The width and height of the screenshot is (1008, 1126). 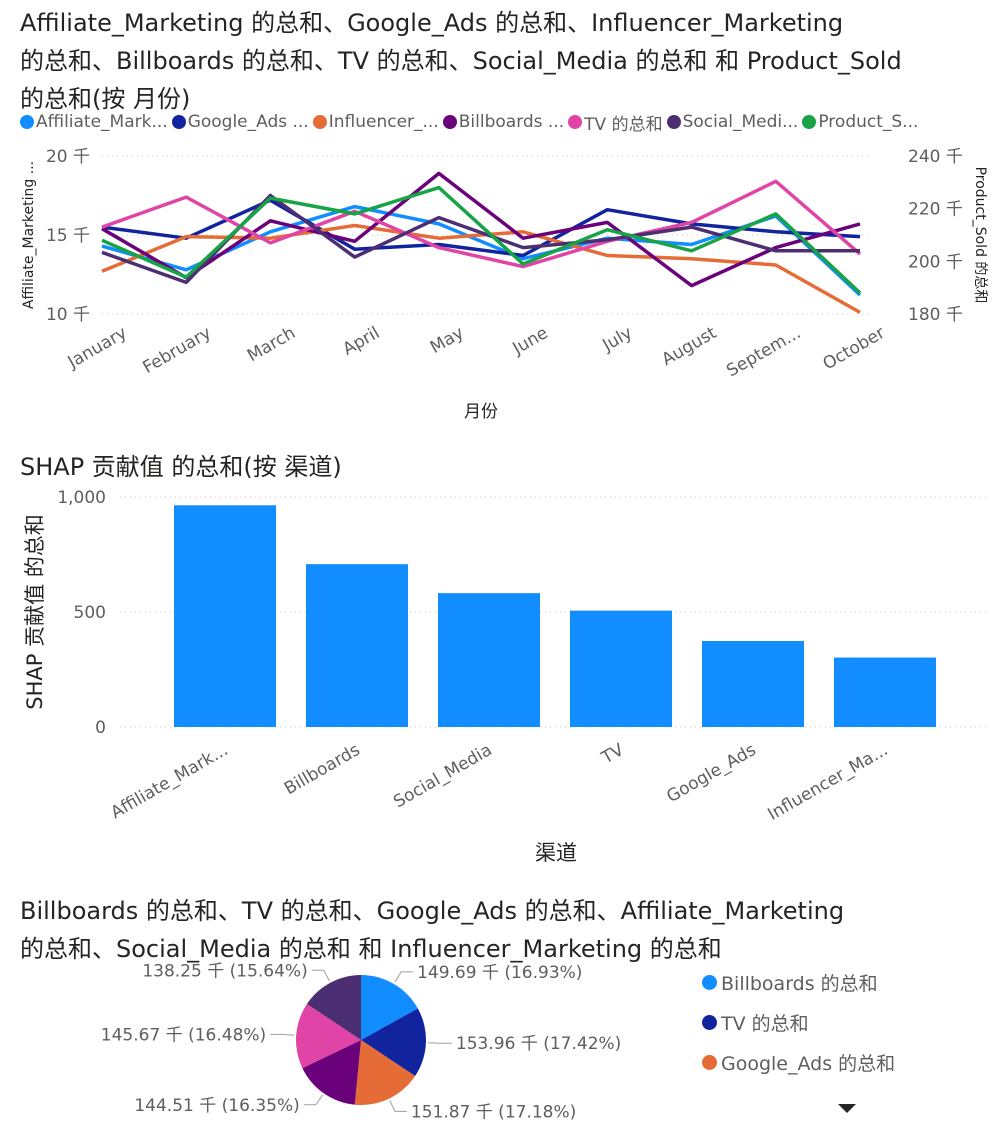 What do you see at coordinates (183, 1035) in the screenshot?
I see `pie-data-label: 145.67 千 (16.48%)` at bounding box center [183, 1035].